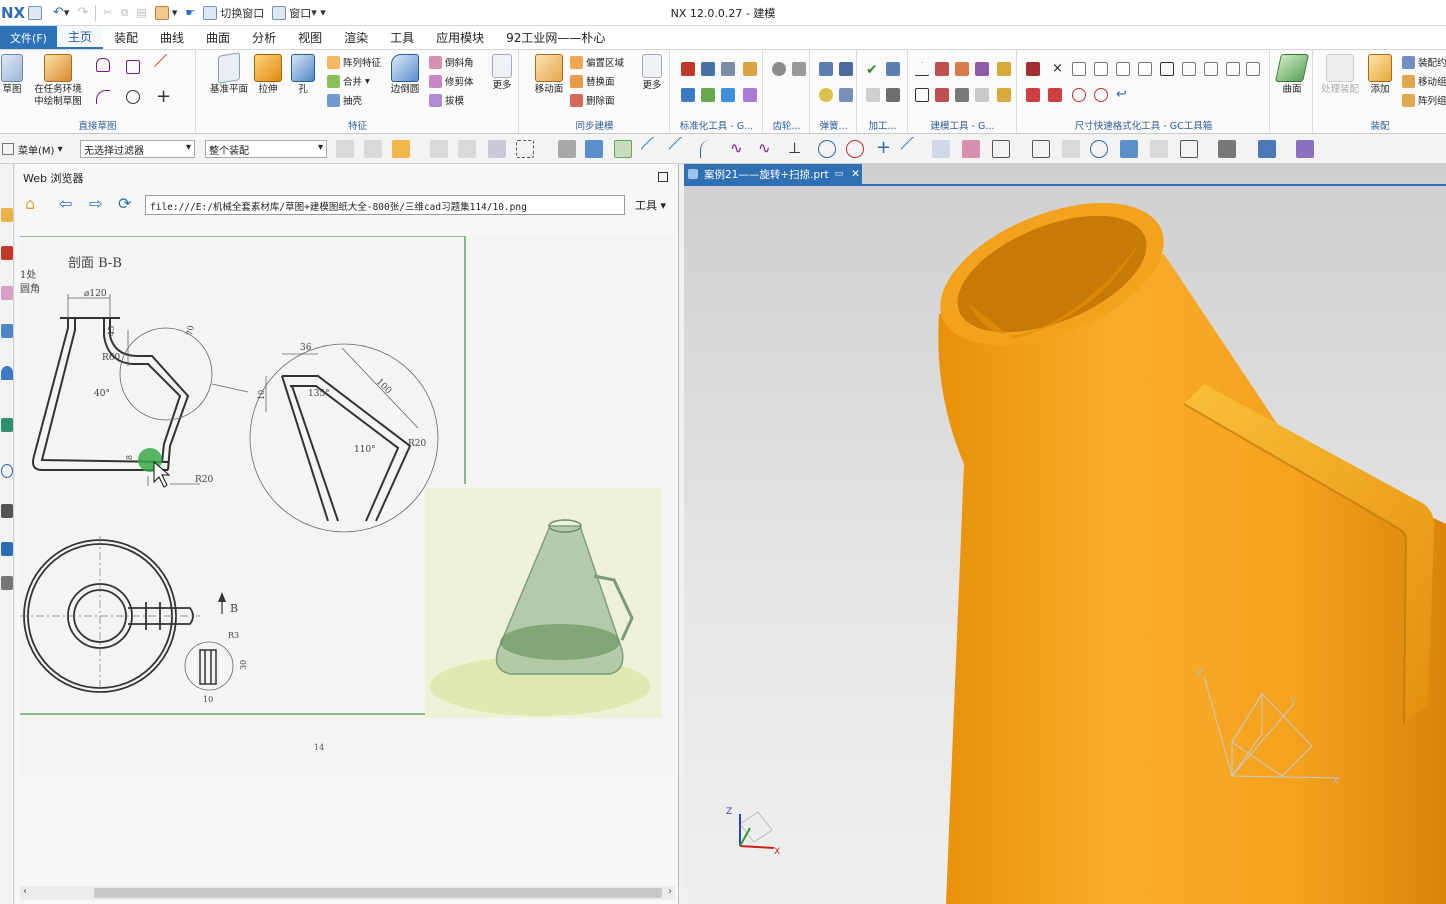 The image size is (1446, 904). Describe the element at coordinates (264, 37) in the screenshot. I see `tab-analysis: 分析` at that location.